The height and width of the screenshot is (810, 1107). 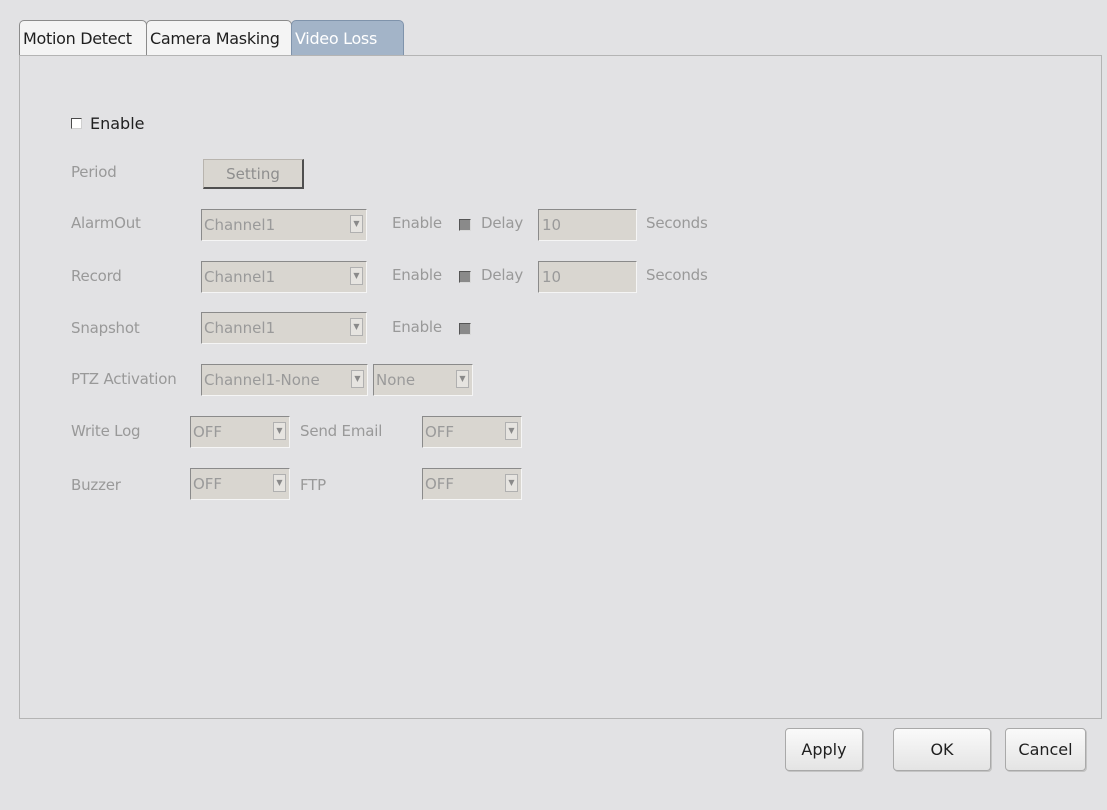 I want to click on ptz-channel-select: Channel1-None ▼, so click(x=284, y=380).